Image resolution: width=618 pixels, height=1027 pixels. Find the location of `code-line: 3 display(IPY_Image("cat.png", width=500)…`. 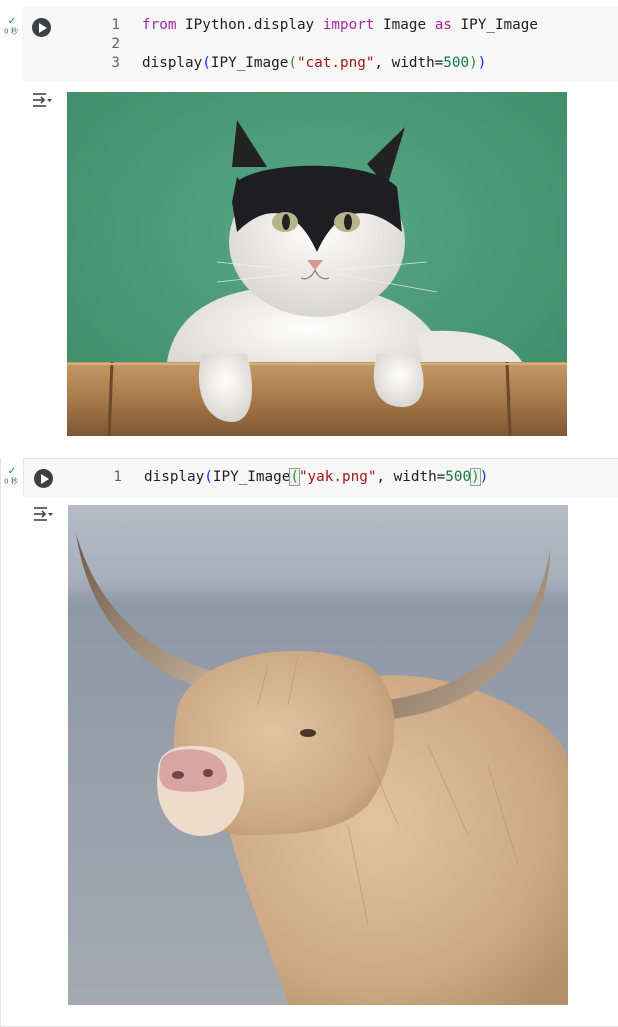

code-line: 3 display(IPY_Image("cat.png", width=500)… is located at coordinates (284, 63).